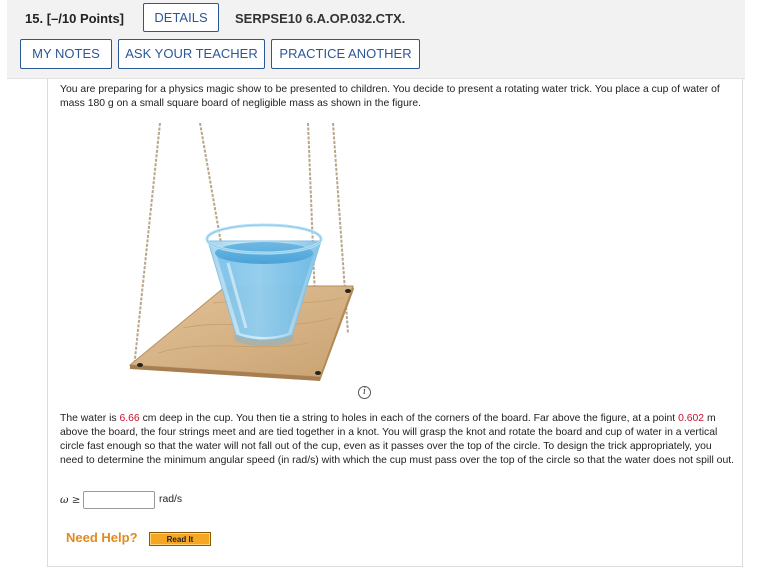 This screenshot has height=575, width=757. Describe the element at coordinates (66, 54) in the screenshot. I see `my-notes-button: MY NOTES` at that location.